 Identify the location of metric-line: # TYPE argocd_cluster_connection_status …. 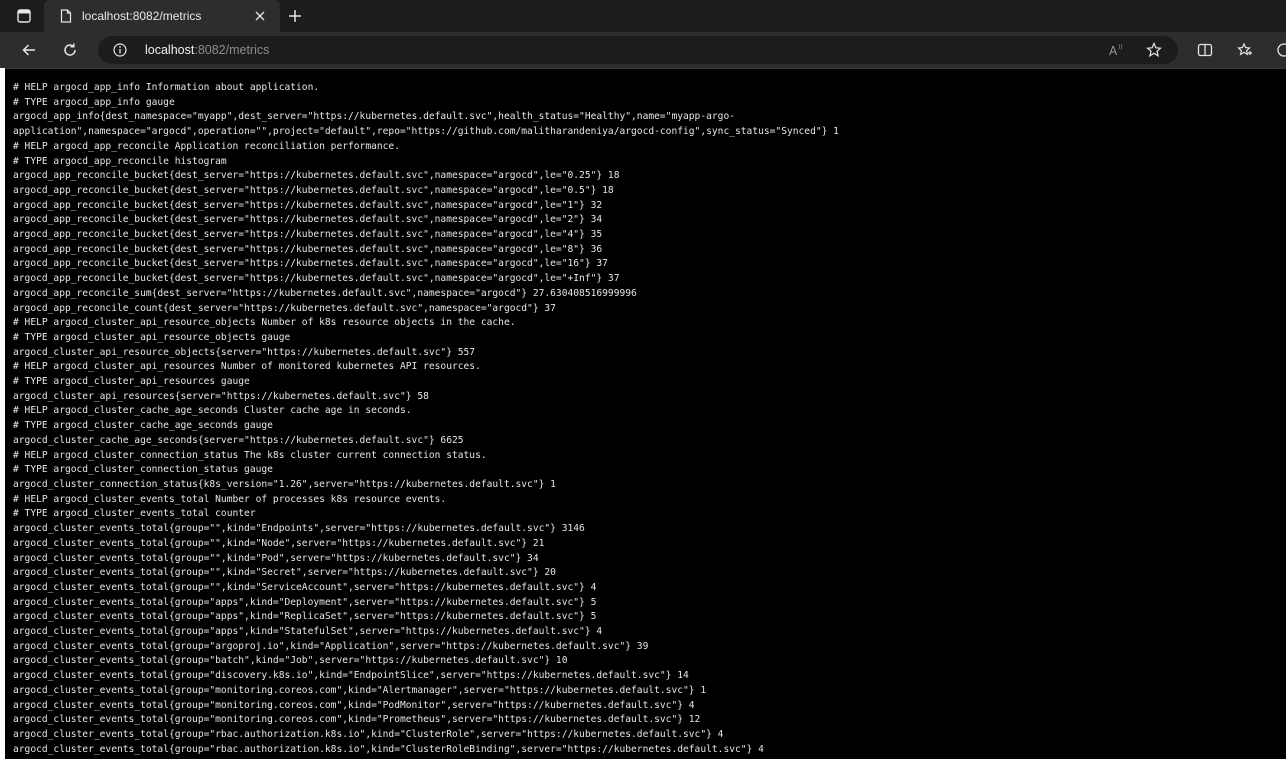
(143, 470).